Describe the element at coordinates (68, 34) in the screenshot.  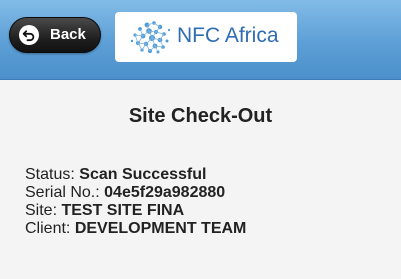
I see `back-button-label: Back` at that location.